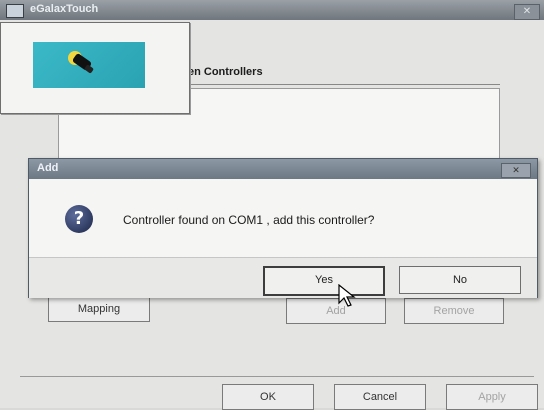 Image resolution: width=544 pixels, height=410 pixels. What do you see at coordinates (48, 168) in the screenshot?
I see `dialog-title: Add` at bounding box center [48, 168].